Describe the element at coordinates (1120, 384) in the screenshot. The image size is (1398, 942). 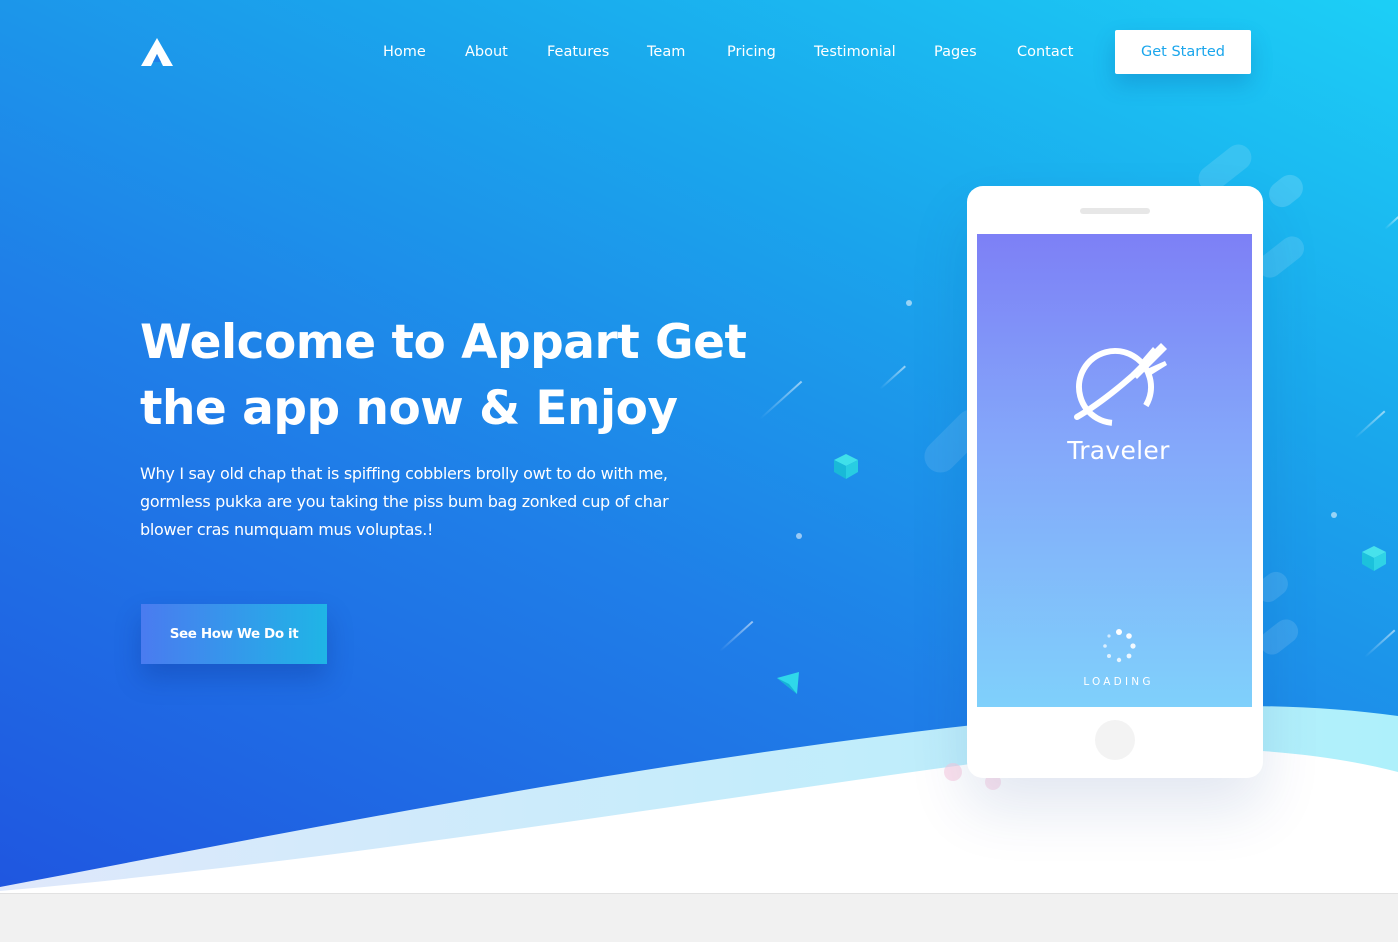
I see `globe-plane-icon` at that location.